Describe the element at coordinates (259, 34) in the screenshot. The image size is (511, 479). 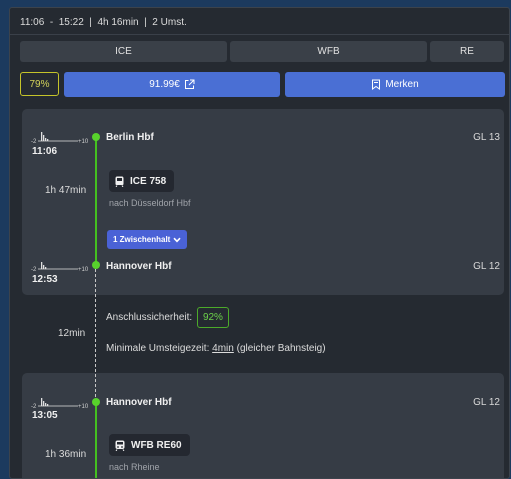
I see `divider` at that location.